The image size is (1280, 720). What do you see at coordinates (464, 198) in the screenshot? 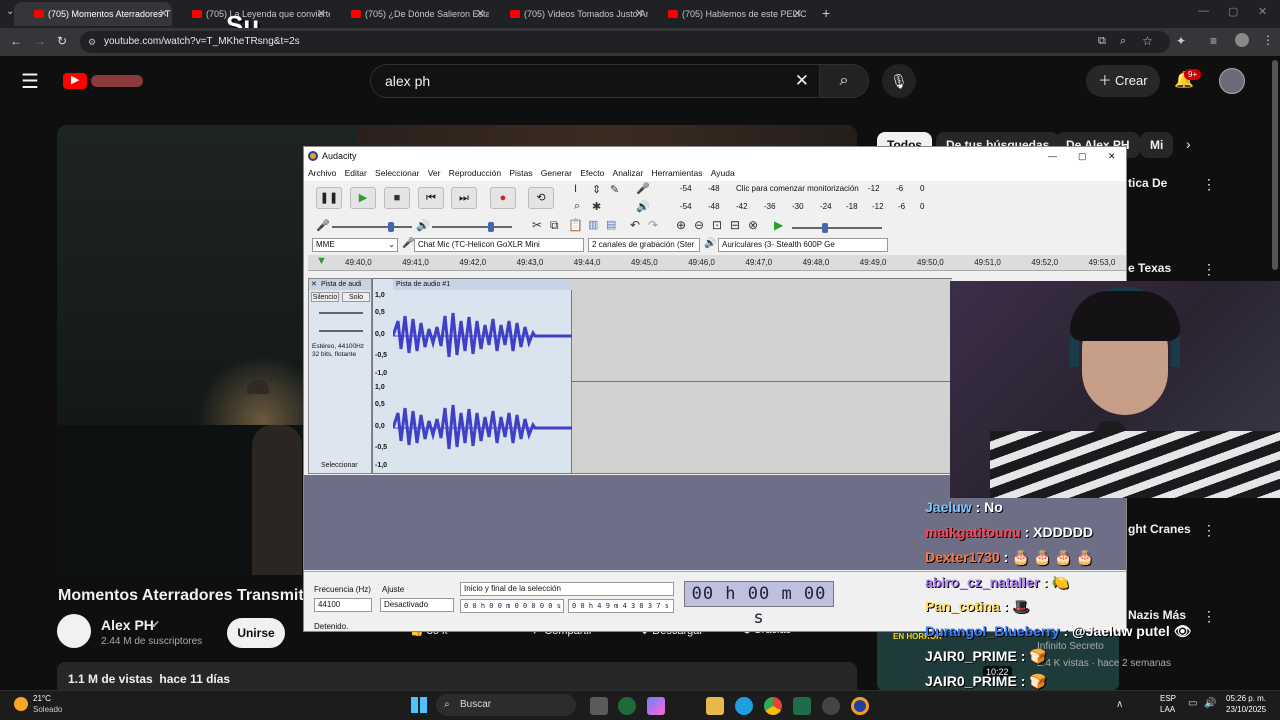
I see `skip-end-button: ⏭` at bounding box center [464, 198].